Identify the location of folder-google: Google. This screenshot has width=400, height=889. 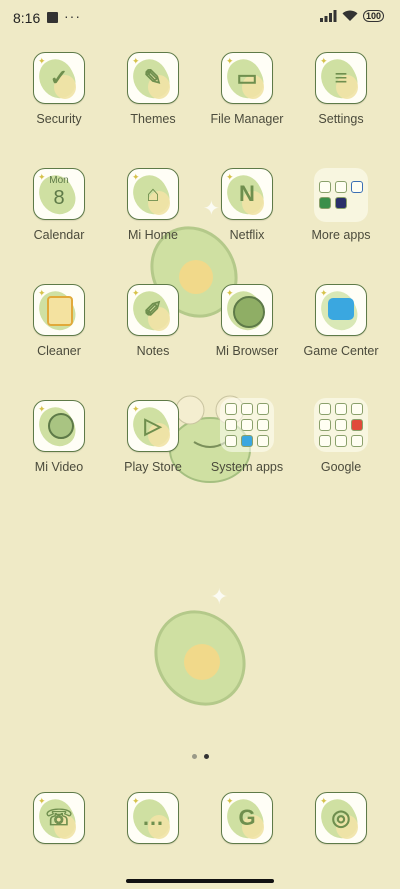
(341, 436).